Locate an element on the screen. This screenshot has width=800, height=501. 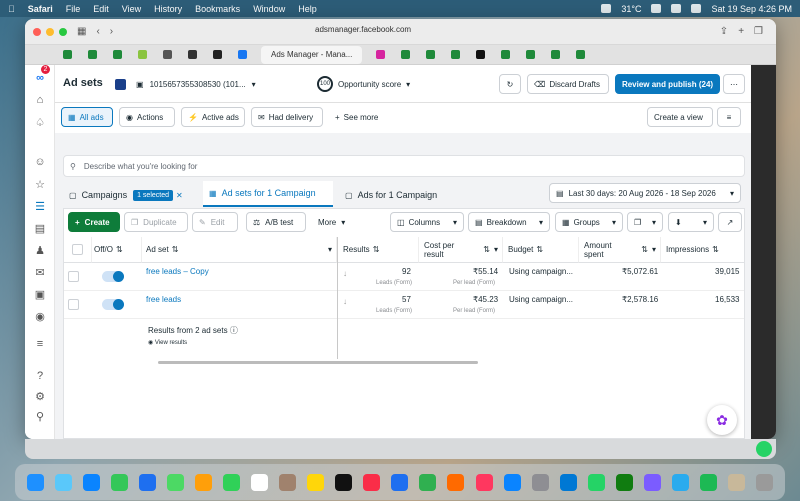
columns-dropdown: ◫ Columns ▾ is located at coordinates (427, 222).